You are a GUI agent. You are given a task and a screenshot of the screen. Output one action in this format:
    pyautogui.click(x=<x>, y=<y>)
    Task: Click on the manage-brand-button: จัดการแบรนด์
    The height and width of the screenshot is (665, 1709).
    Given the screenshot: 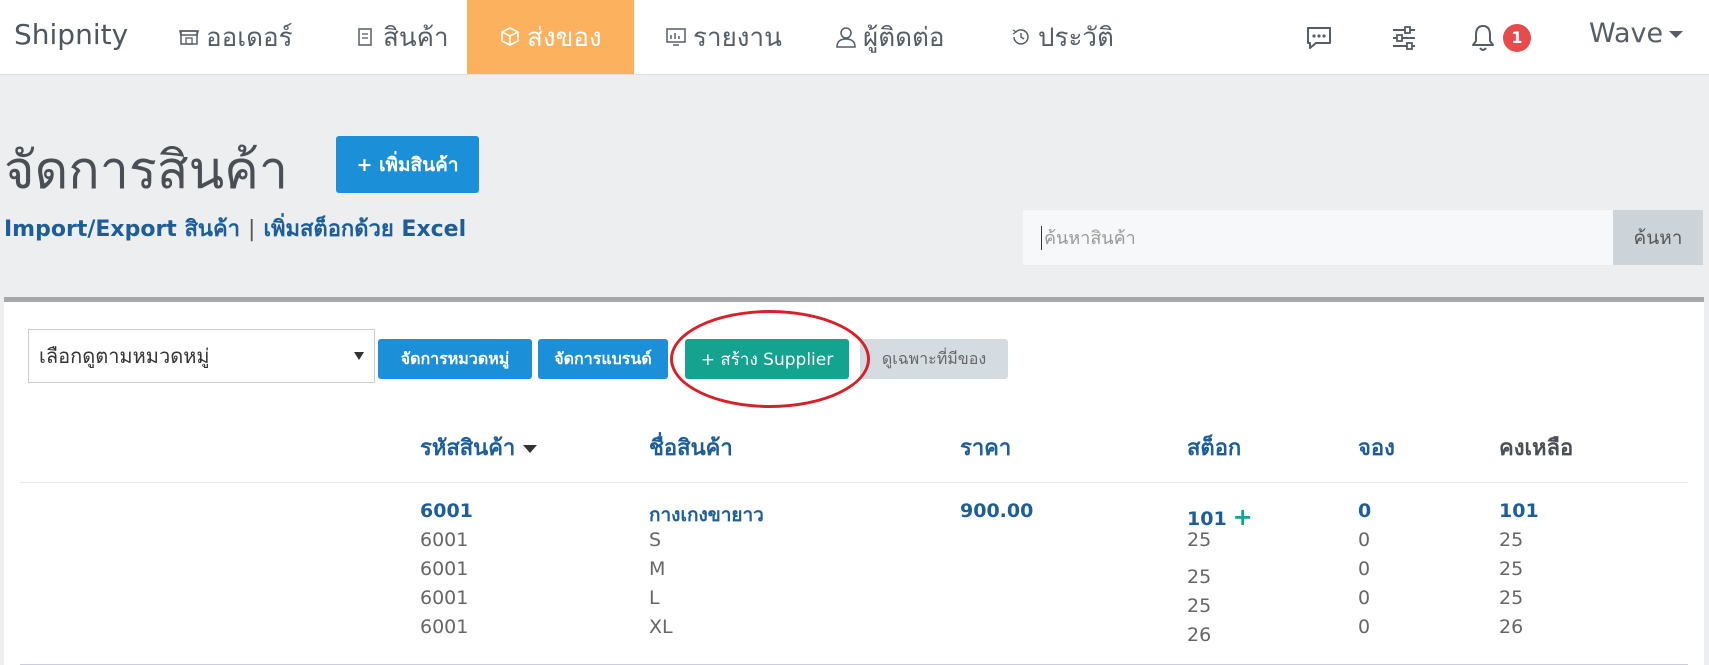 What is the action you would take?
    pyautogui.click(x=603, y=359)
    